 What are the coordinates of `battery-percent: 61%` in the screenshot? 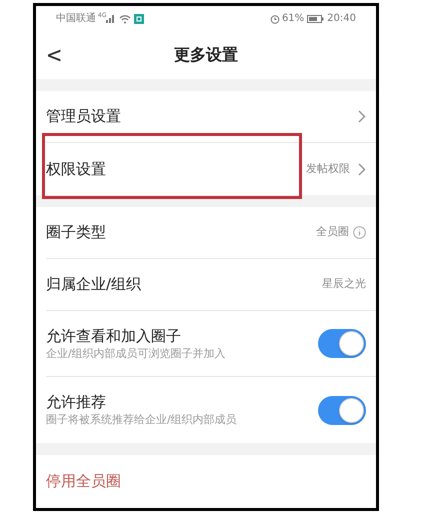 It's located at (293, 19).